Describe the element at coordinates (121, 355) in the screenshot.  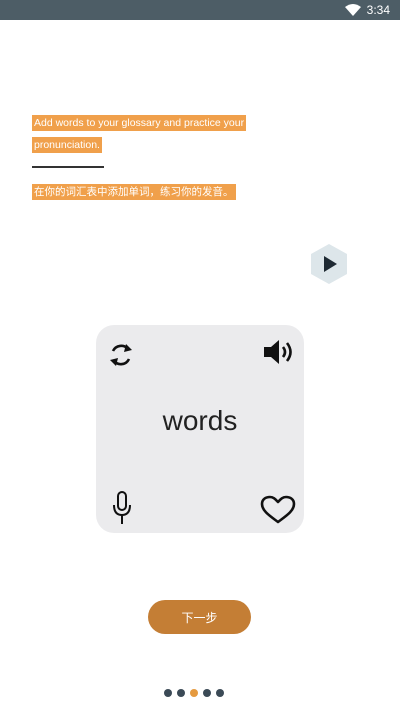
I see `refresh-icon` at that location.